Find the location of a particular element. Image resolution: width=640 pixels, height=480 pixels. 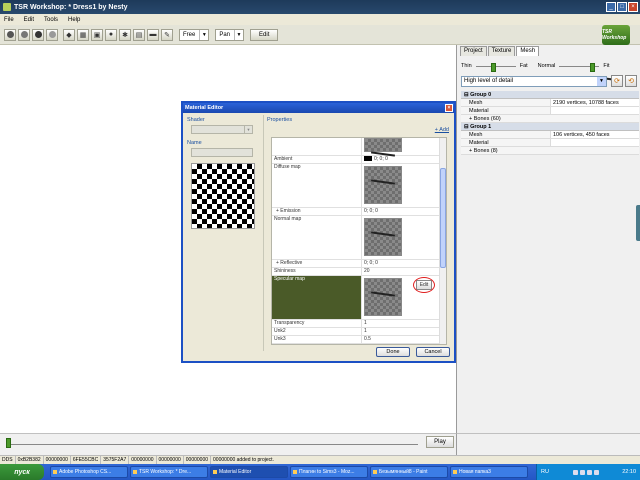

add-property-link: + Add is located at coordinates (442, 130).